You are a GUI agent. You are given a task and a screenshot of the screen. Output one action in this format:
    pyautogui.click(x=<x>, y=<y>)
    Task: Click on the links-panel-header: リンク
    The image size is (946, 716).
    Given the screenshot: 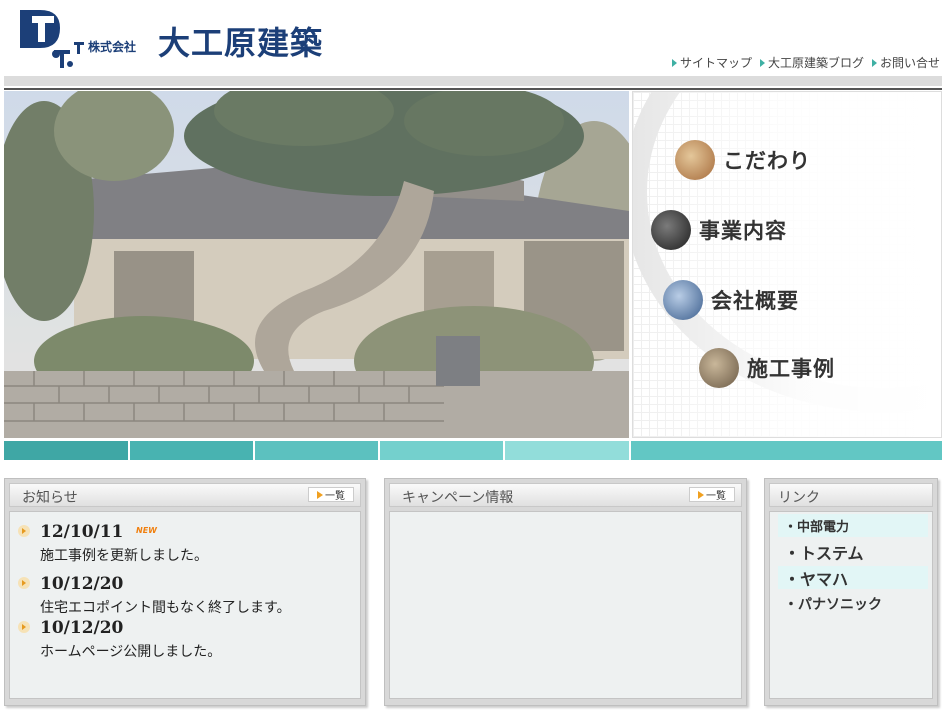 What is the action you would take?
    pyautogui.click(x=851, y=495)
    